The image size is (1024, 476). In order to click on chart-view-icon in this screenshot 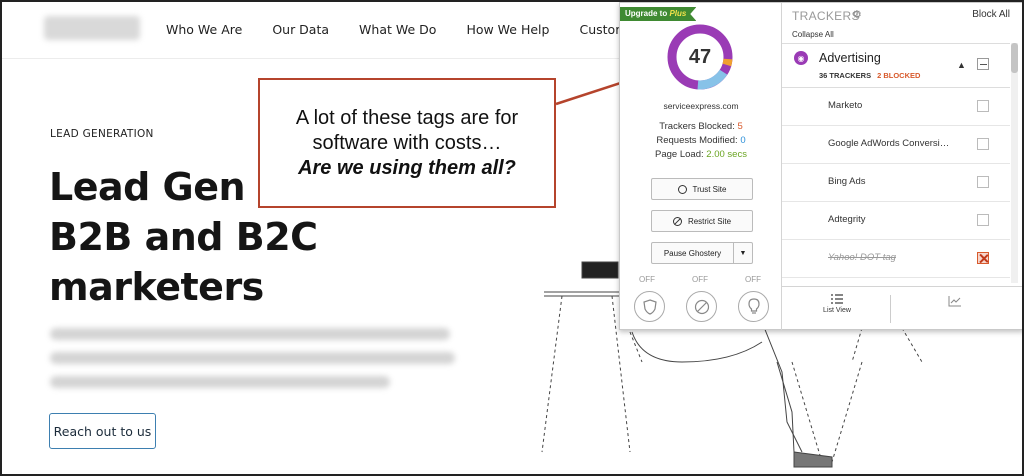, I will do `click(955, 301)`.